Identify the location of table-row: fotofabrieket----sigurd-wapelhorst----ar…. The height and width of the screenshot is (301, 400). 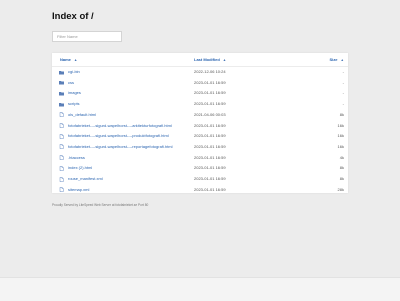
(200, 126).